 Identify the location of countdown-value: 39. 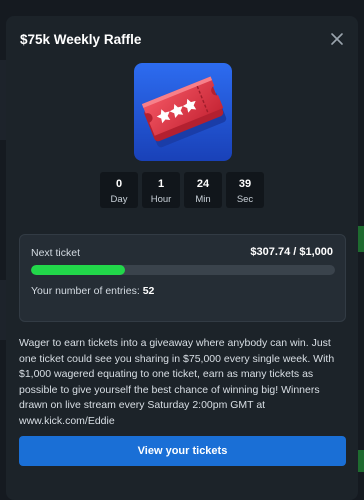
(245, 184).